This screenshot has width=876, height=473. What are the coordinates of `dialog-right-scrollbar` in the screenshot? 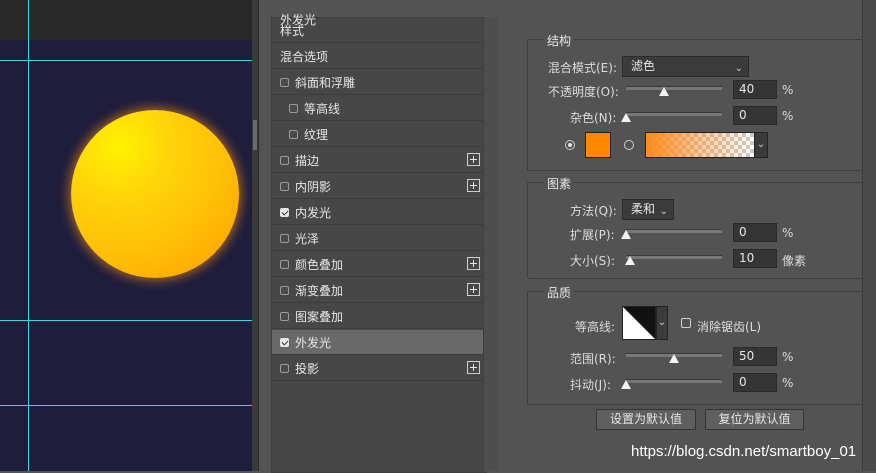 It's located at (869, 235).